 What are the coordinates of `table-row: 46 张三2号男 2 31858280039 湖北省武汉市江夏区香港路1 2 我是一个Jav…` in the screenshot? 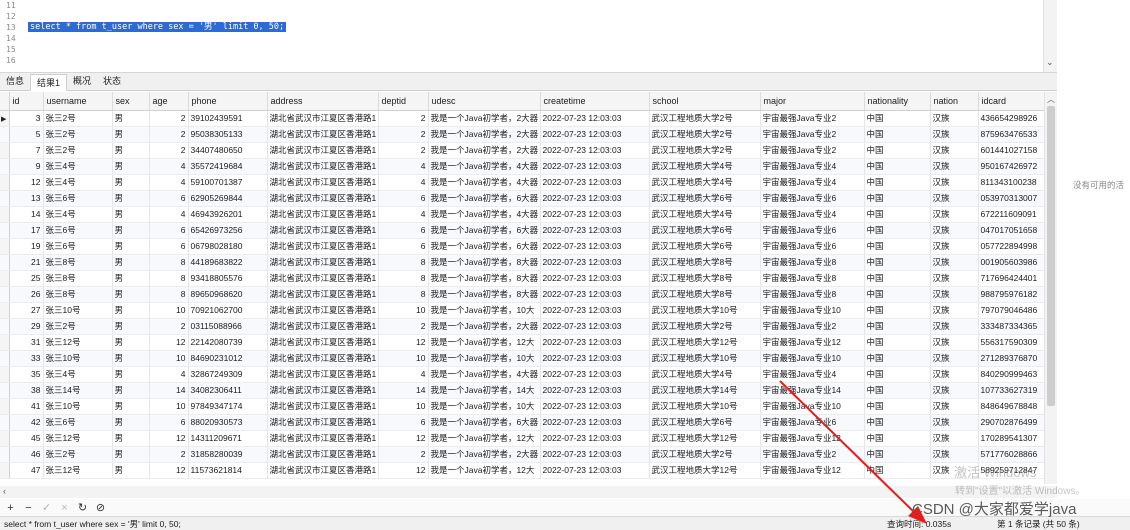 It's located at (522, 454).